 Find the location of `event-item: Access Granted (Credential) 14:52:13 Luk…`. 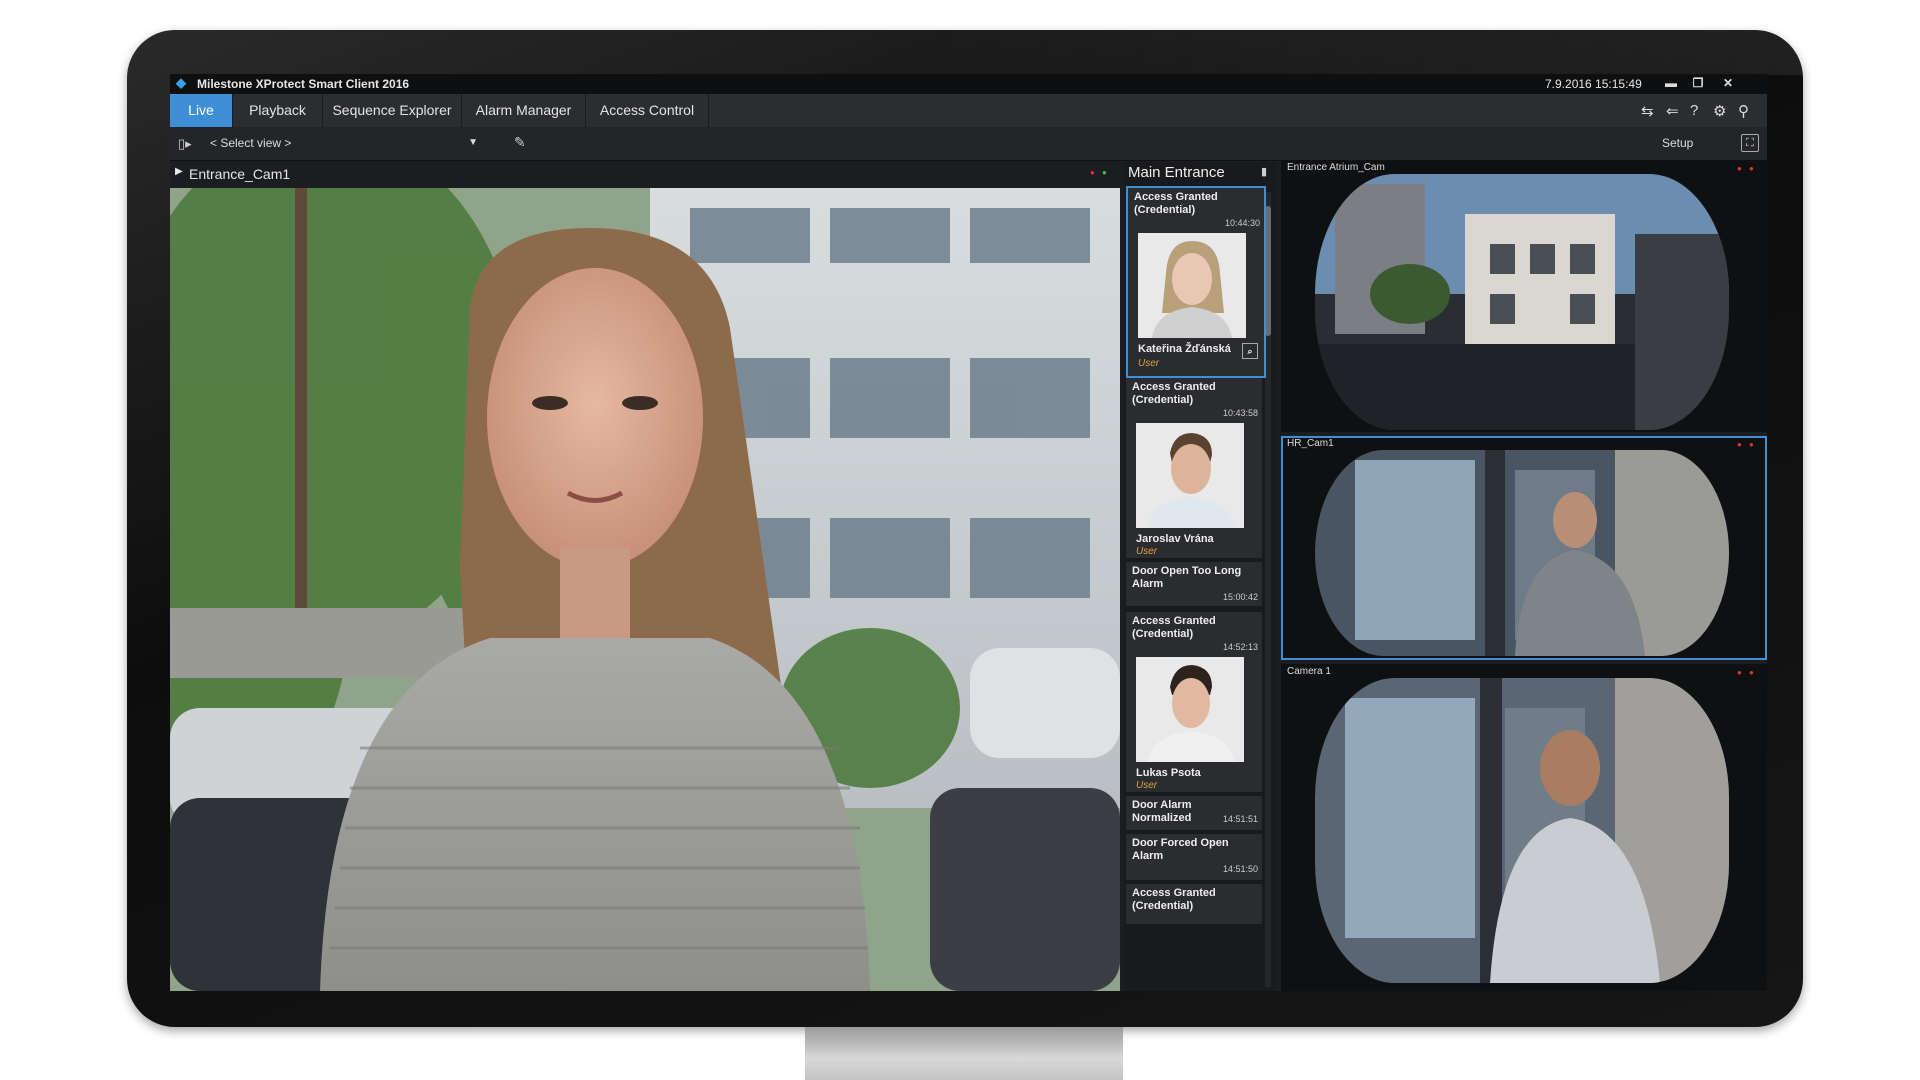

event-item: Access Granted (Credential) 14:52:13 Luk… is located at coordinates (1194, 702).